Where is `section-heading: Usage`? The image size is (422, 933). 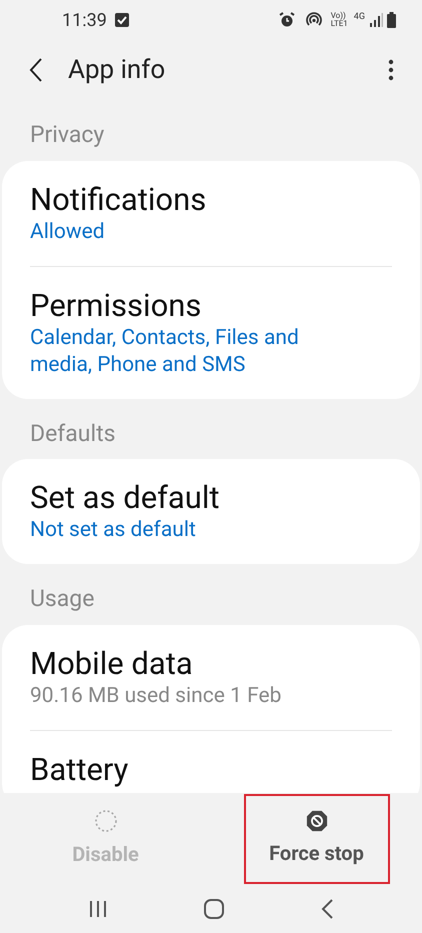
section-heading: Usage is located at coordinates (62, 599).